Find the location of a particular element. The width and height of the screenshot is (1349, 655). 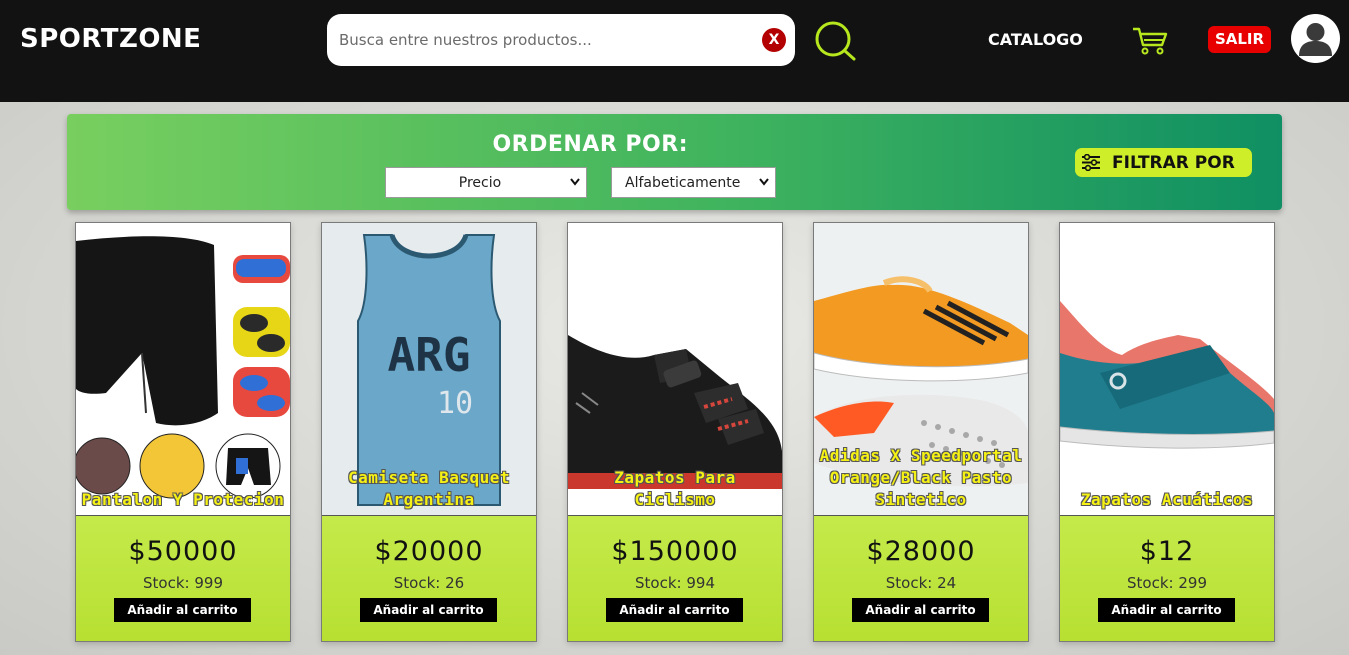

product-stock: Stock: 999 is located at coordinates (183, 583).